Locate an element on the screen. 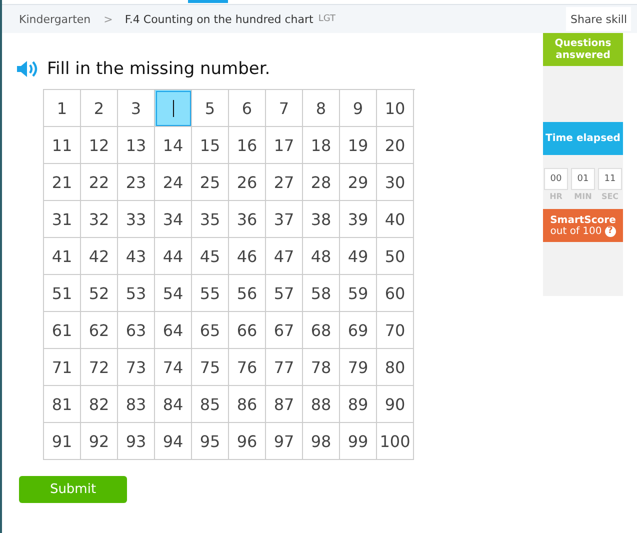 The height and width of the screenshot is (533, 637). question-prompt: Fill in the missing number. is located at coordinates (158, 69).